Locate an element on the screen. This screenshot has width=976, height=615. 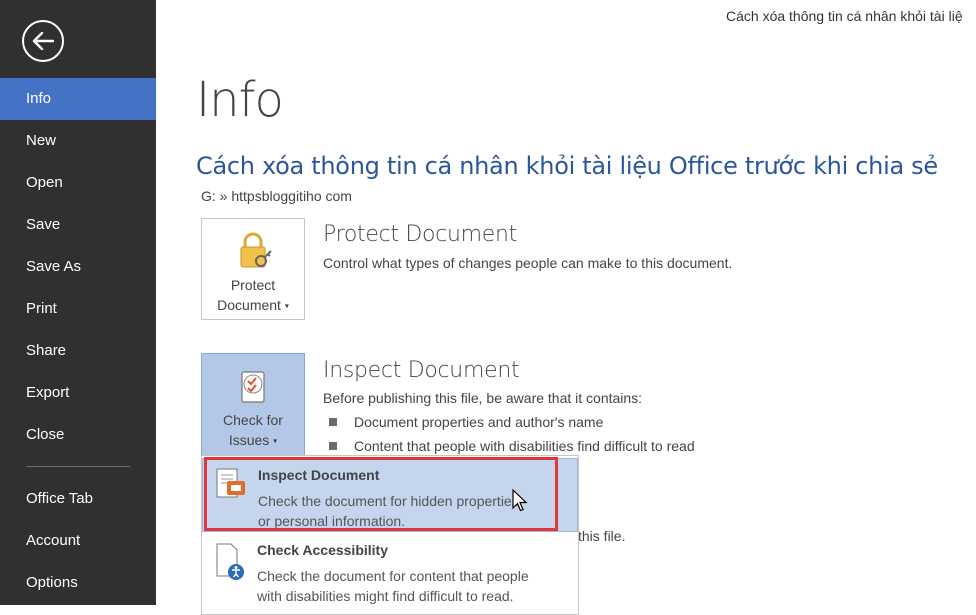
check-button-label-2: Issues ▾ is located at coordinates (253, 440).